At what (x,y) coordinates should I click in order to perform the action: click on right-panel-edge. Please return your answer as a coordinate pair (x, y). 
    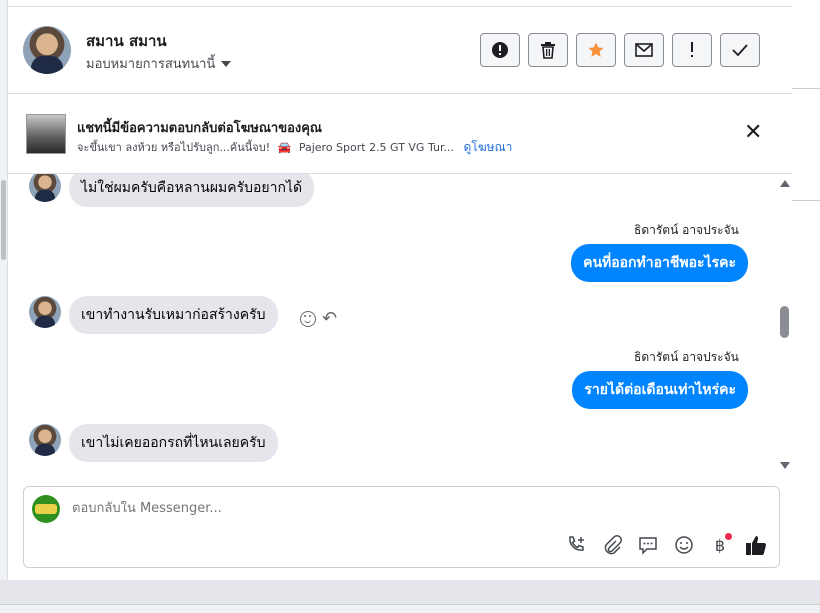
    Looking at the image, I should click on (806, 290).